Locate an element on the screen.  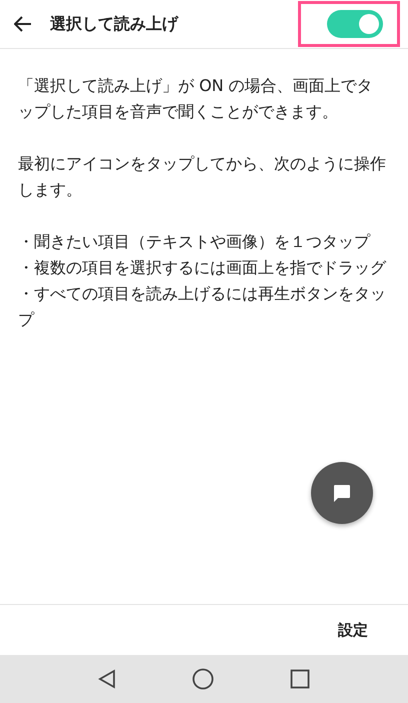
back-nav-button is located at coordinates (107, 679).